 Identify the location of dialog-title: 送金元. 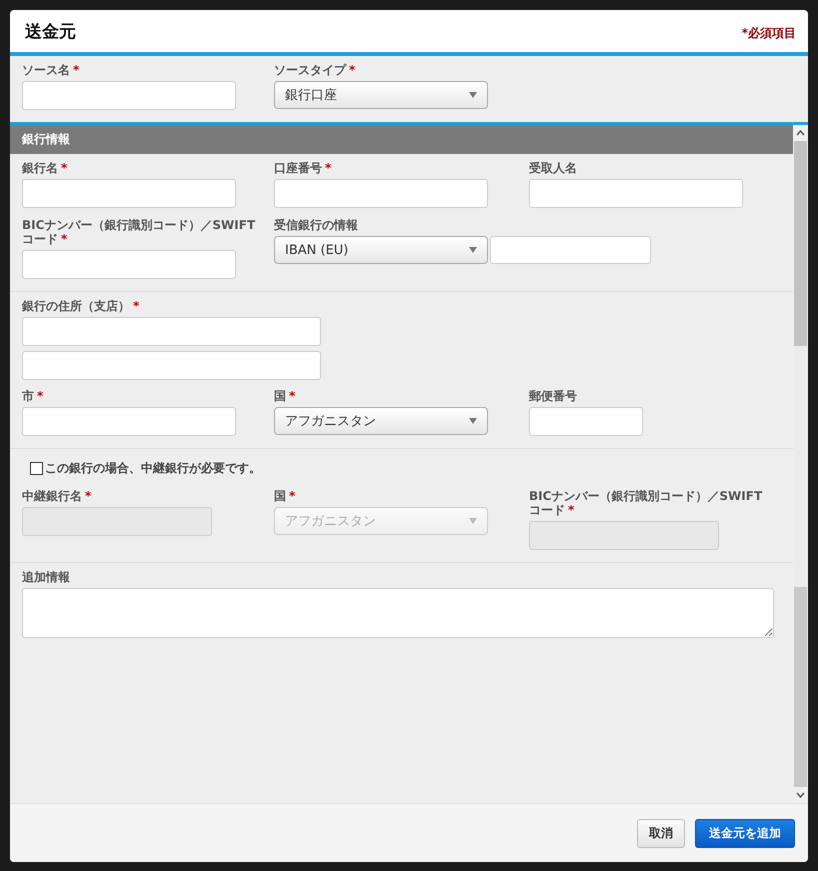
(50, 31).